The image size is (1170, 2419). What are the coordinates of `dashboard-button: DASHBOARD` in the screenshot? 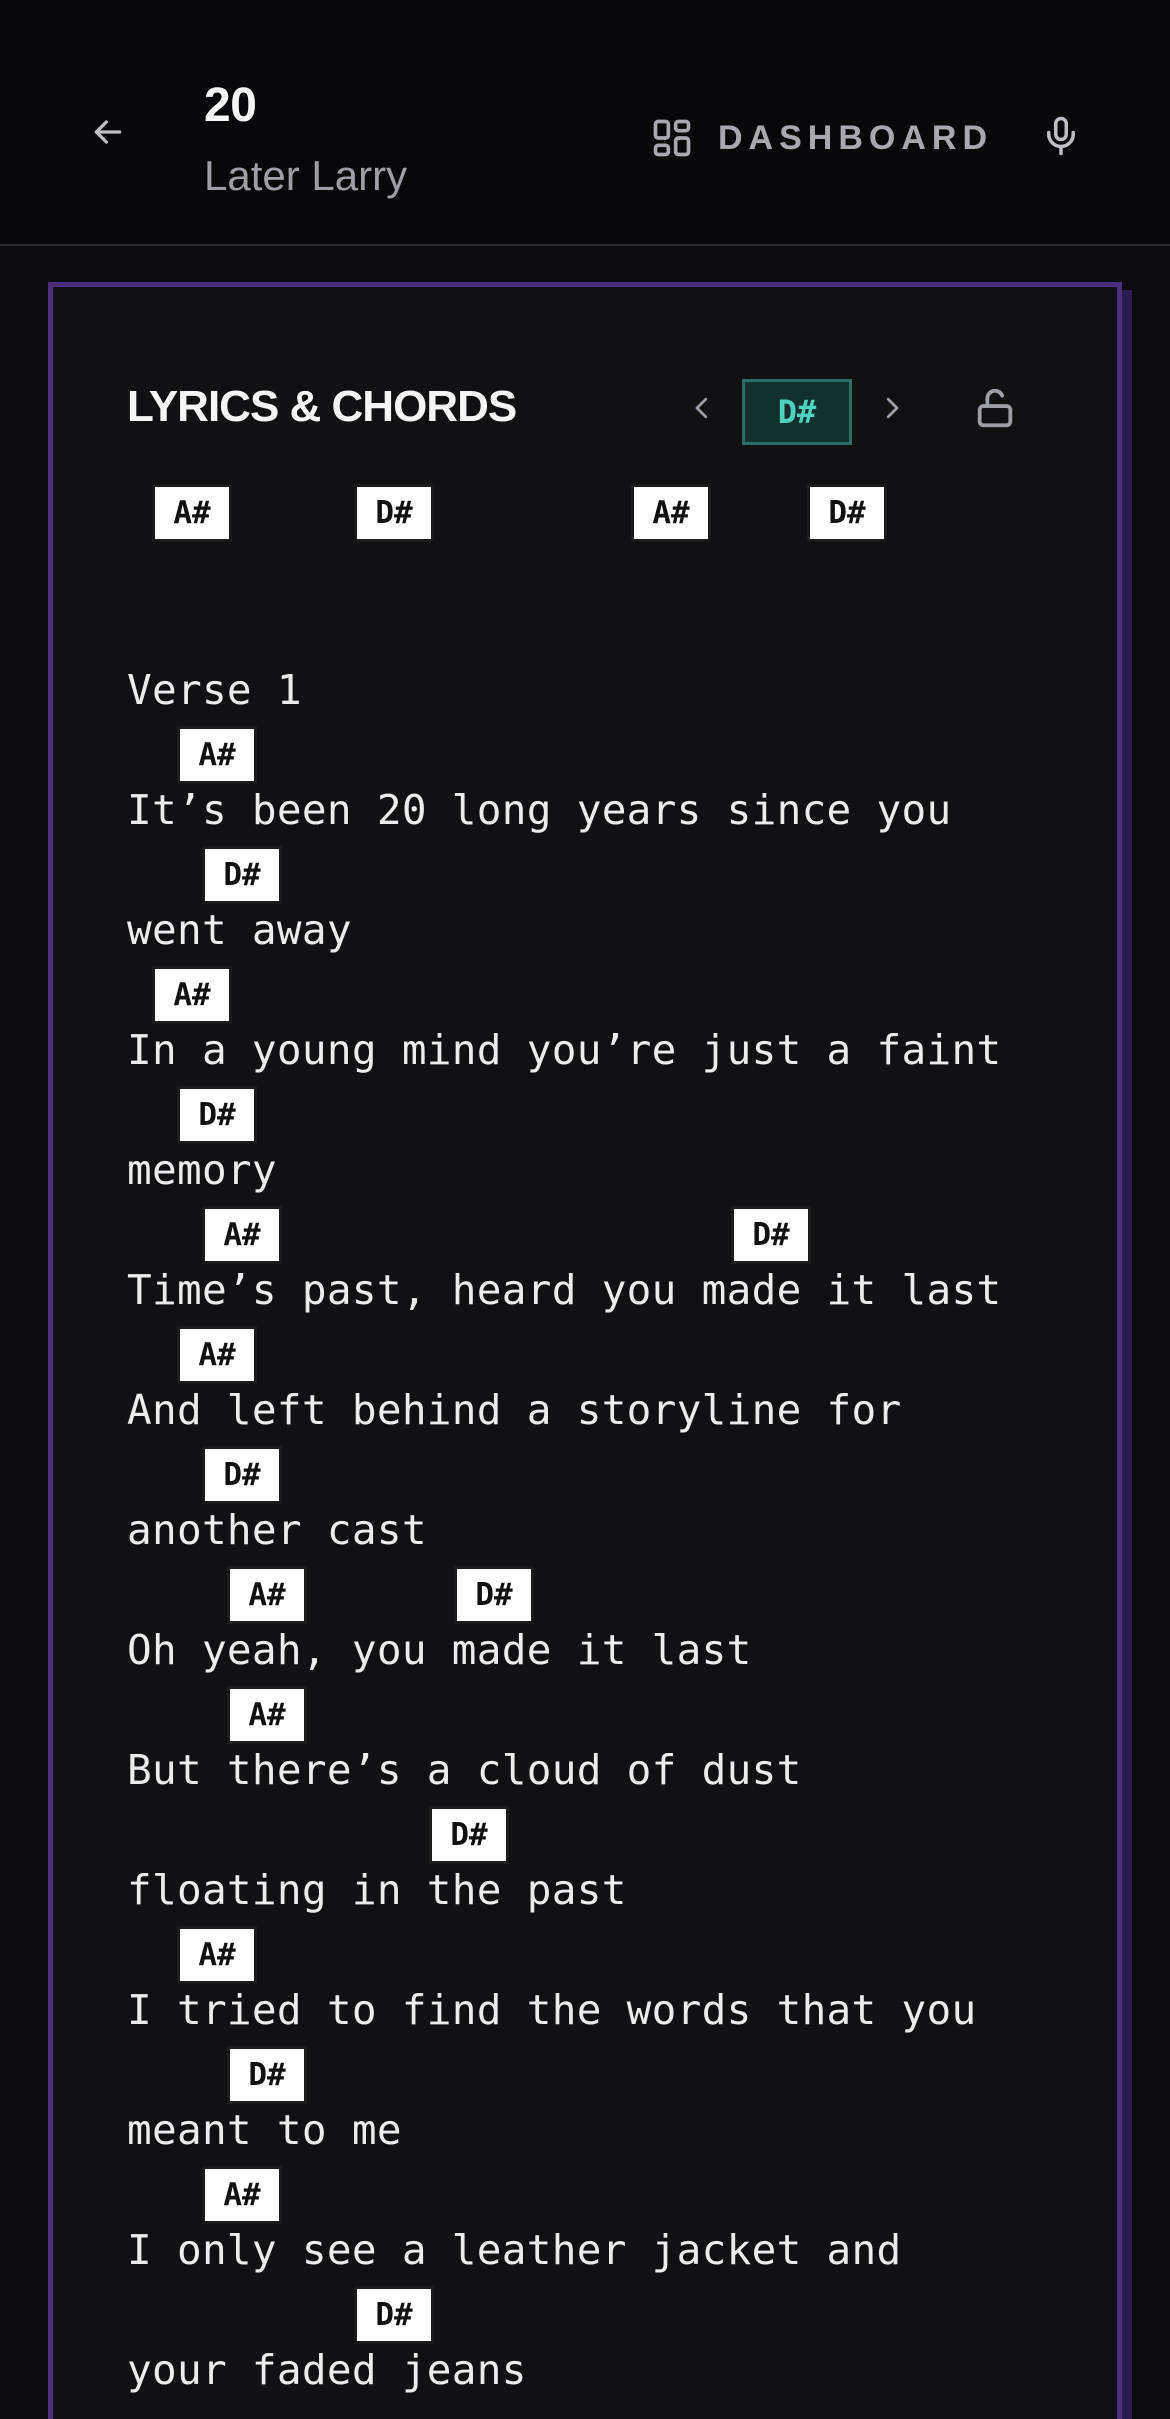 It's located at (821, 138).